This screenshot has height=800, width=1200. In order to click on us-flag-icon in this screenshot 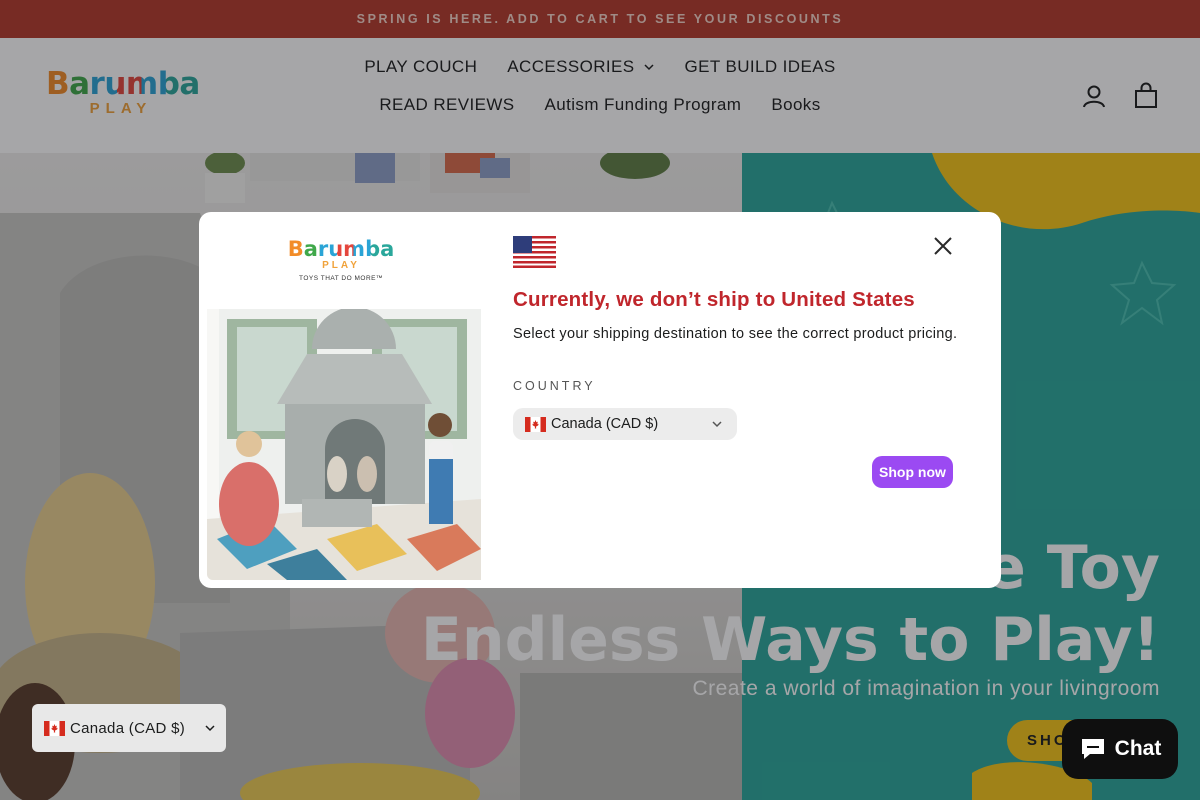, I will do `click(534, 252)`.